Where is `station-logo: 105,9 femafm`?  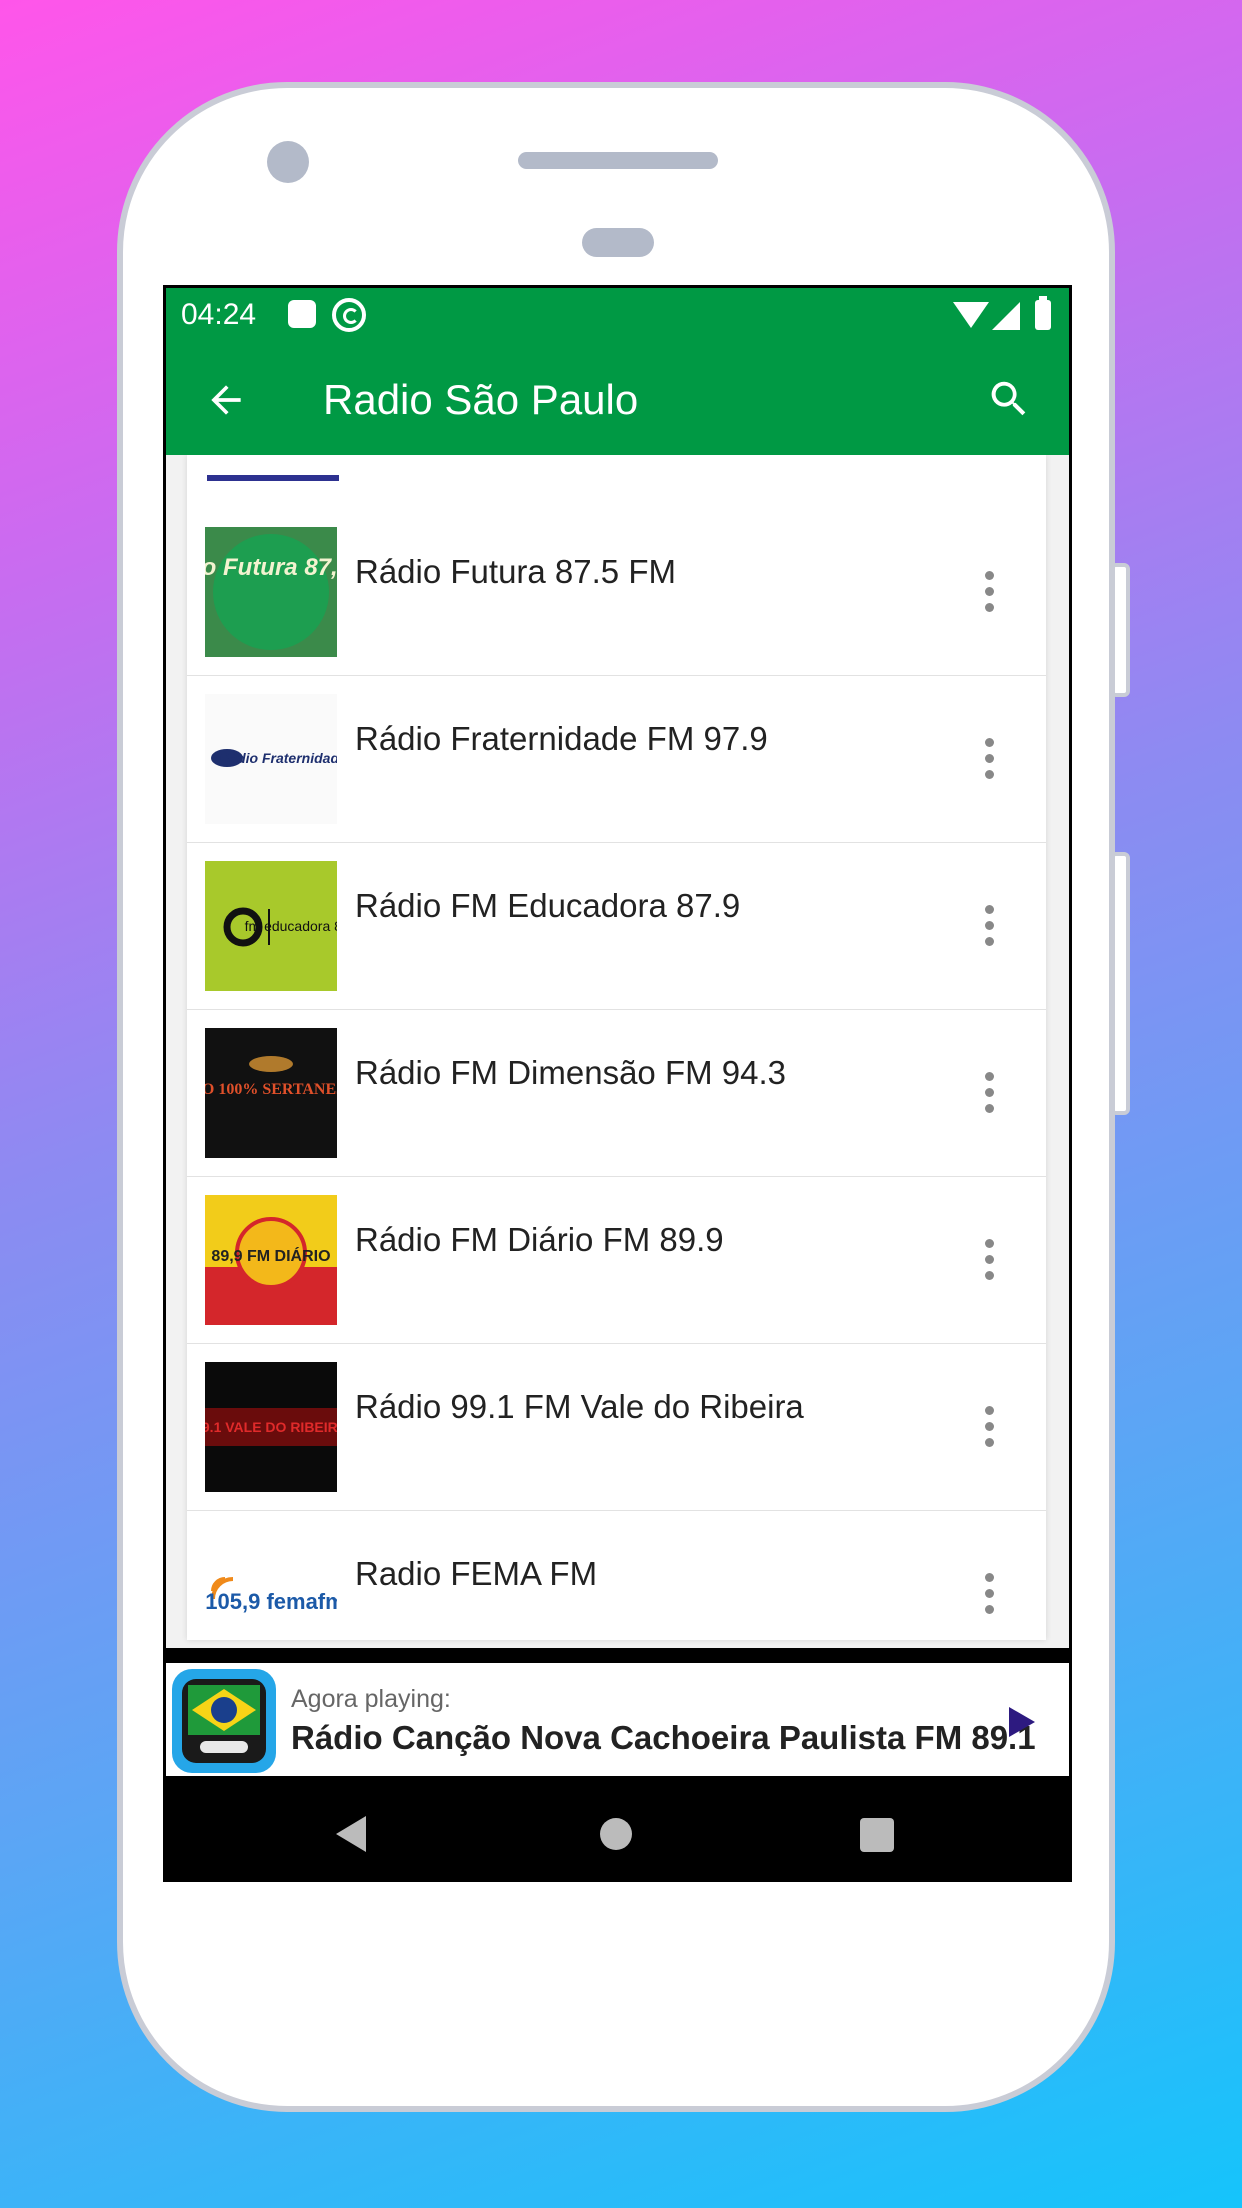 station-logo: 105,9 femafm is located at coordinates (271, 1584).